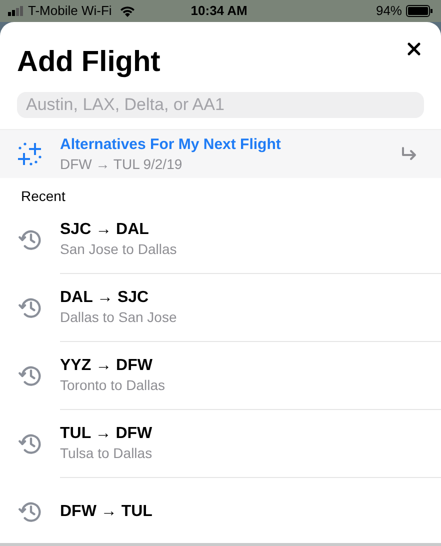  I want to click on wifi-icon, so click(127, 11).